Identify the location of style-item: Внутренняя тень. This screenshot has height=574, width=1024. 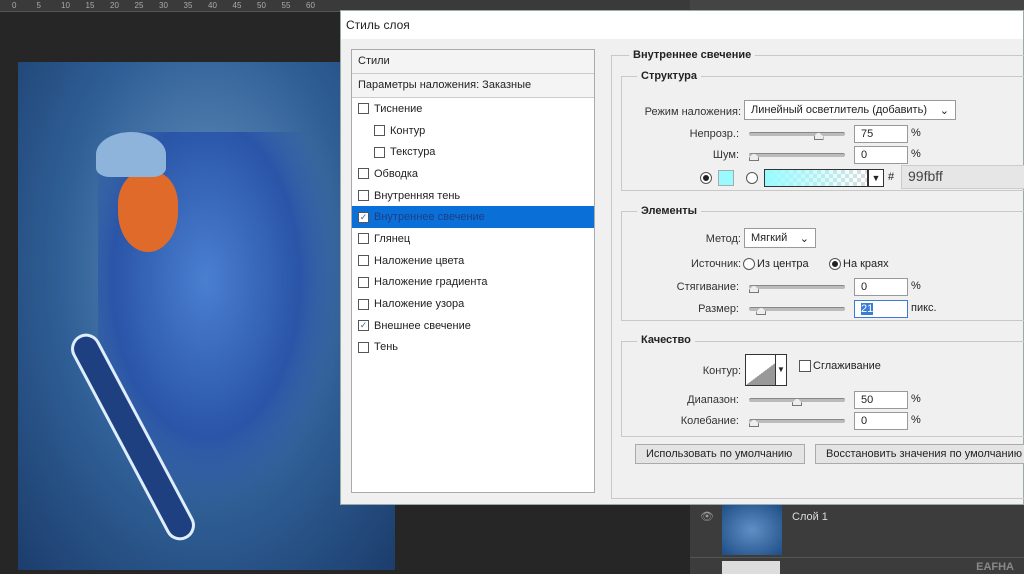
(473, 196).